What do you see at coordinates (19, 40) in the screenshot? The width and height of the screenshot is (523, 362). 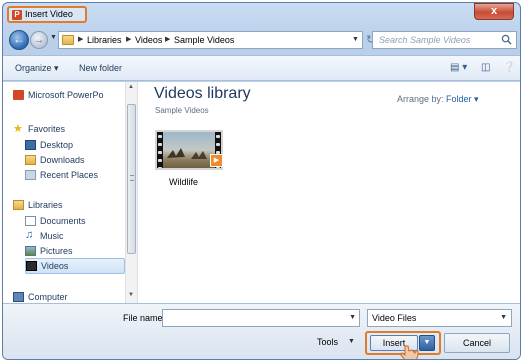 I see `back-button: ←` at bounding box center [19, 40].